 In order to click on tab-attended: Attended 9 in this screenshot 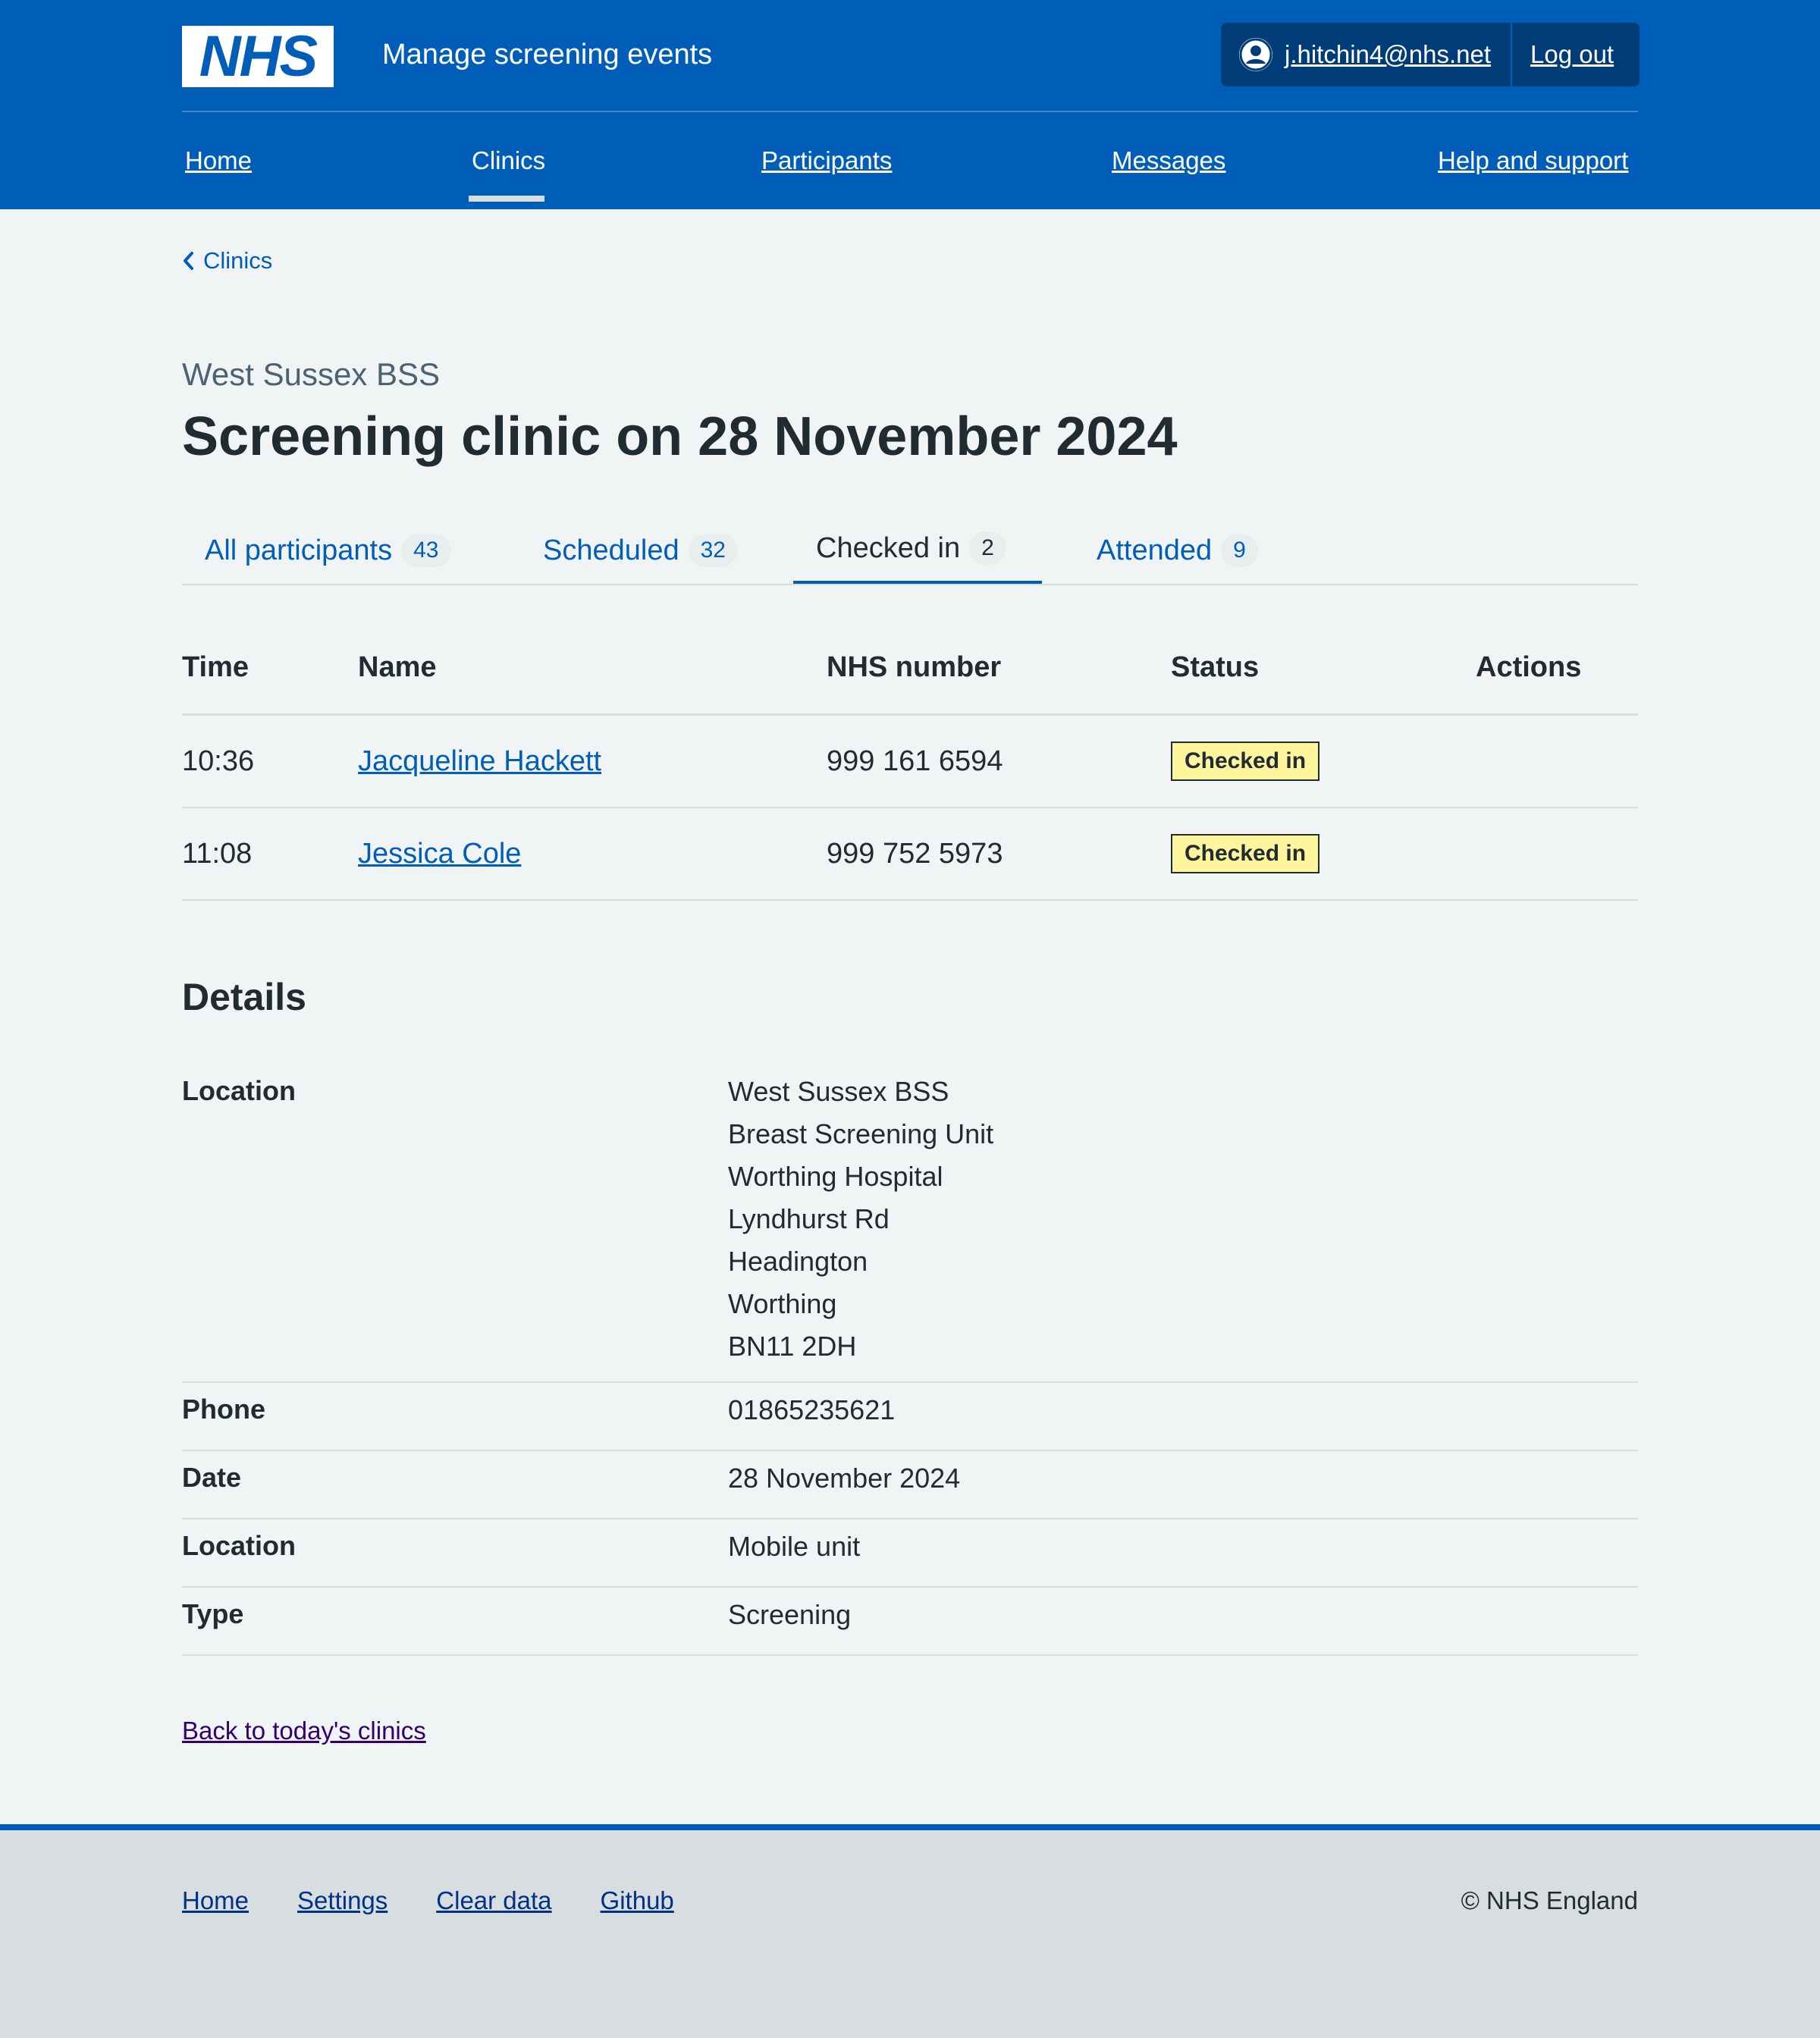, I will do `click(1177, 550)`.